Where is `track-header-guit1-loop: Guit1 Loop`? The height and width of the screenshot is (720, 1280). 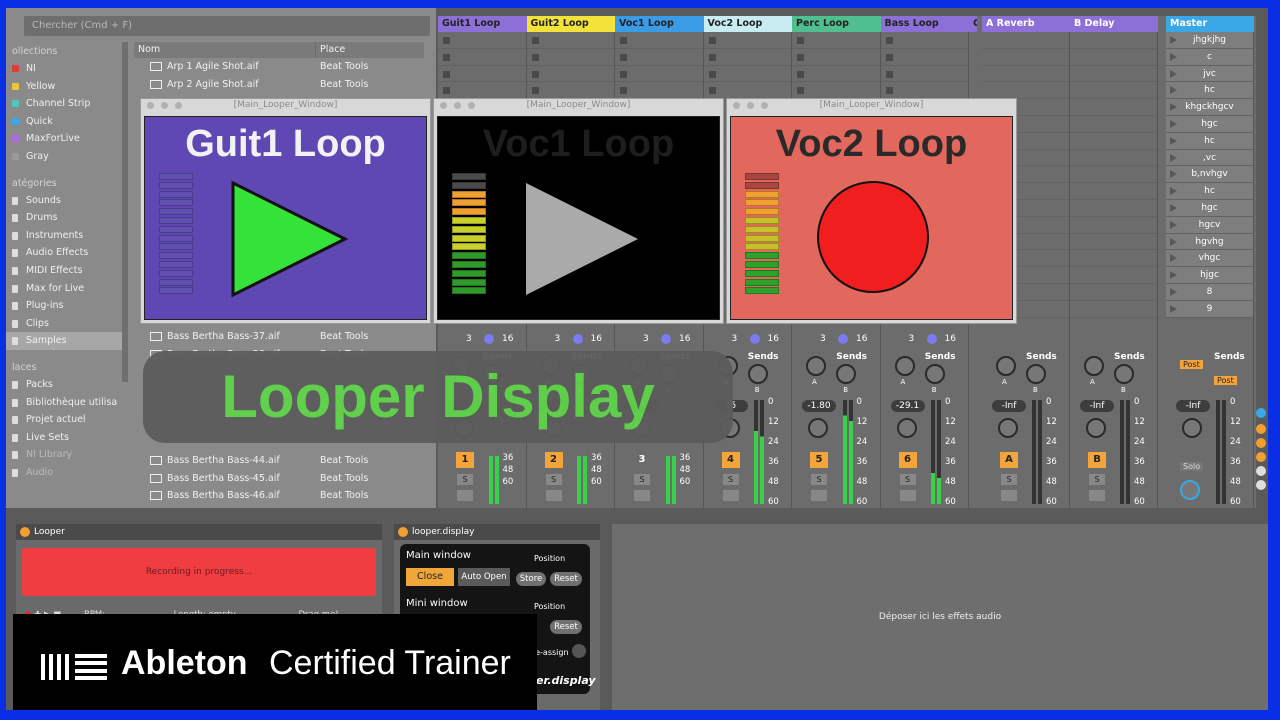
track-header-guit1-loop: Guit1 Loop is located at coordinates (482, 24).